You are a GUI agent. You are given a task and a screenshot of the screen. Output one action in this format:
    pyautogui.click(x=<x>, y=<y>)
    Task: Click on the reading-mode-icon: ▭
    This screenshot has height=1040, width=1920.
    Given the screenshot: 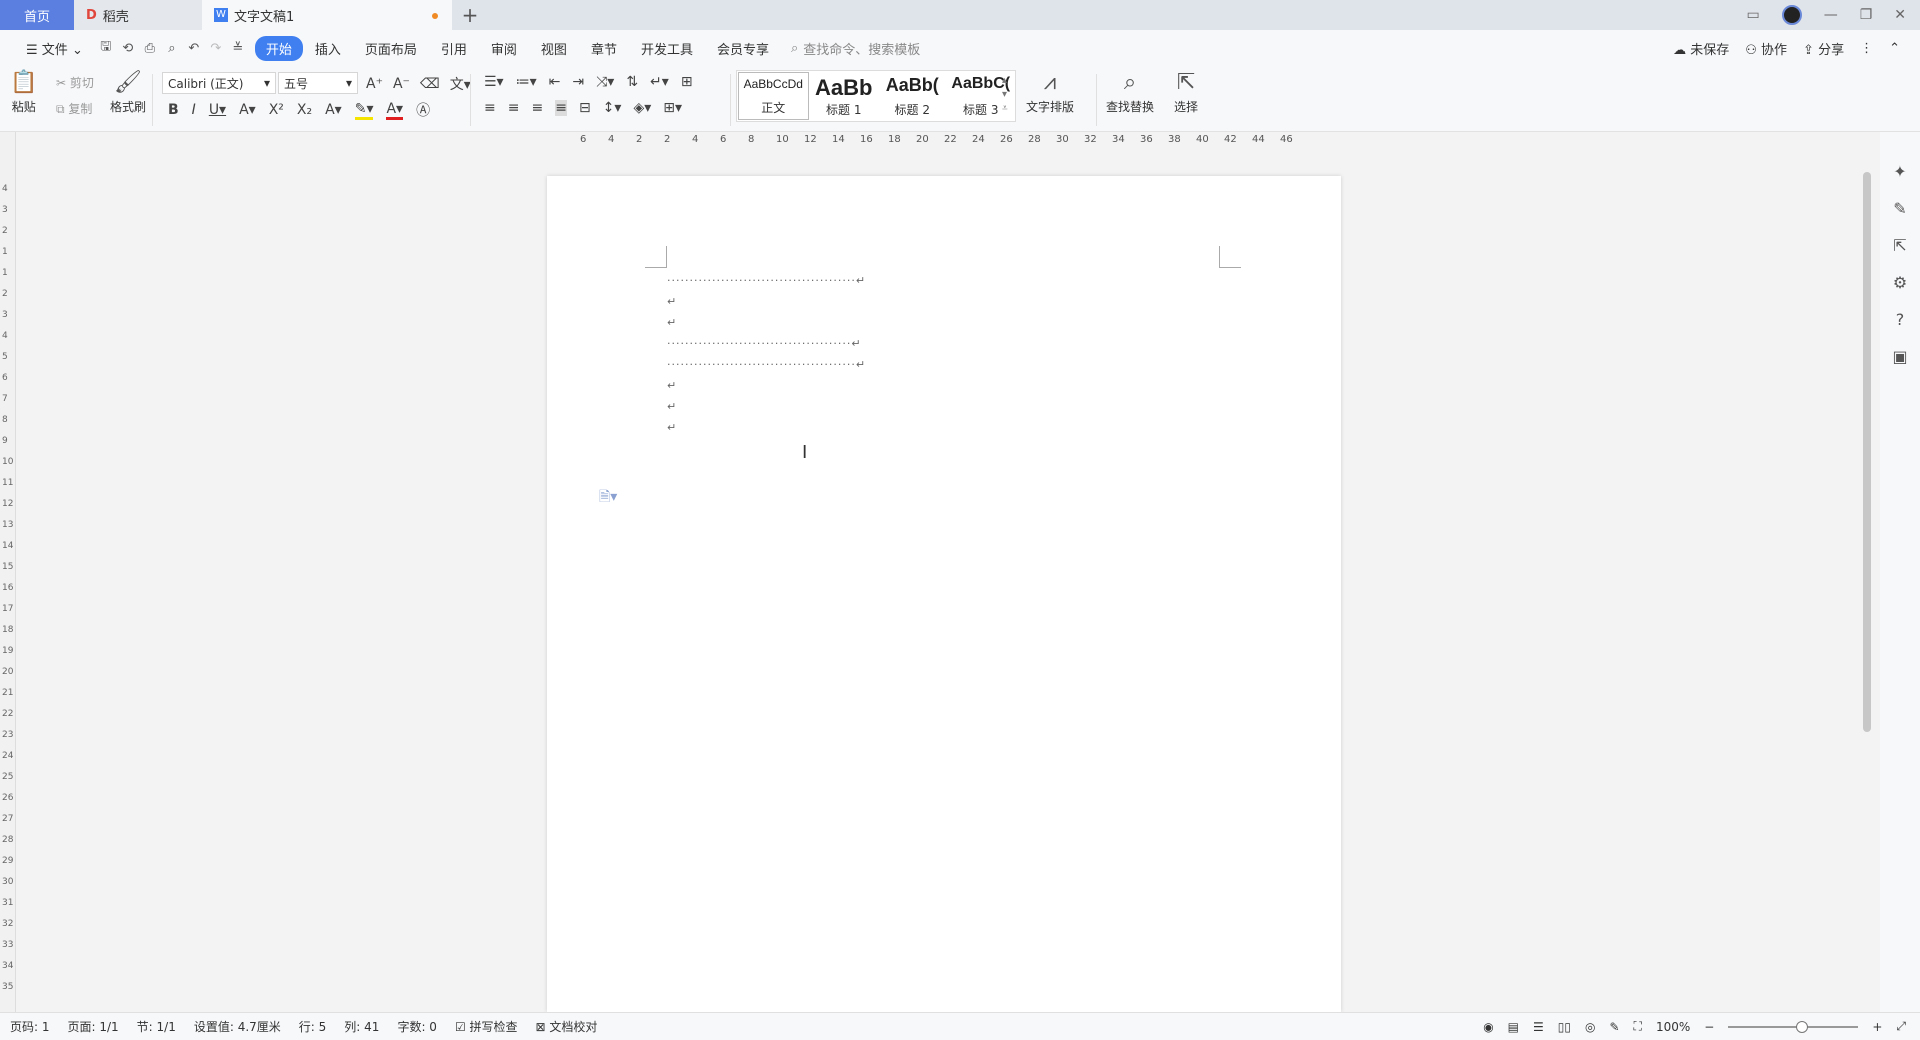 What is the action you would take?
    pyautogui.click(x=1752, y=15)
    